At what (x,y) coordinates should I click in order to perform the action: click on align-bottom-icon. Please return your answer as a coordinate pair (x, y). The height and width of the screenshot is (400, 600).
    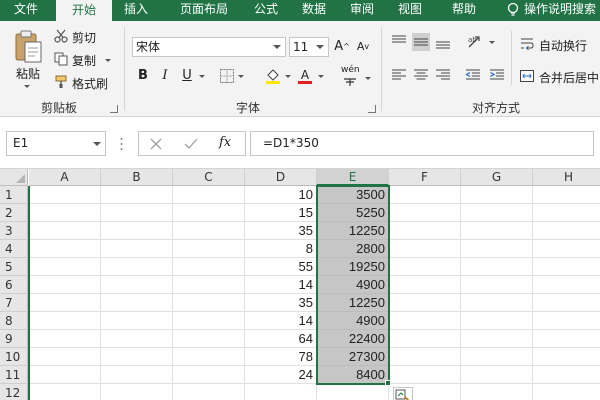
    Looking at the image, I should click on (443, 42).